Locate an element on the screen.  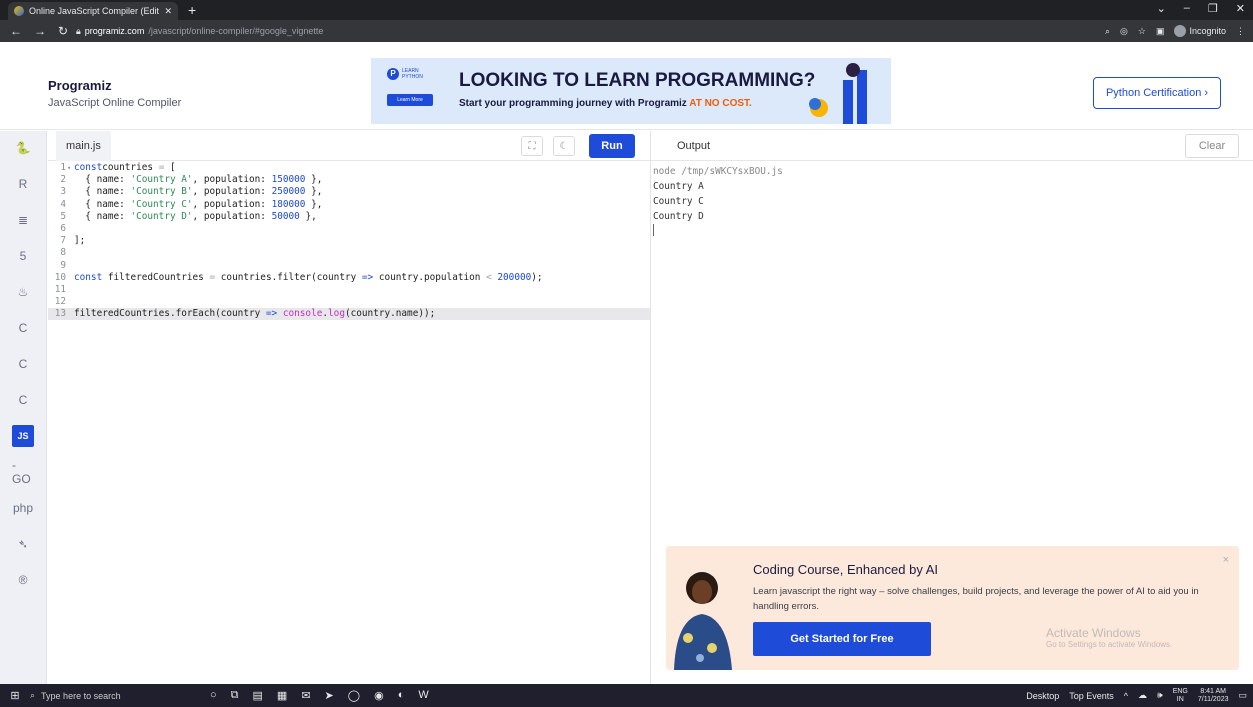
tray-chevron-icon: ^ is located at coordinates (1126, 696).